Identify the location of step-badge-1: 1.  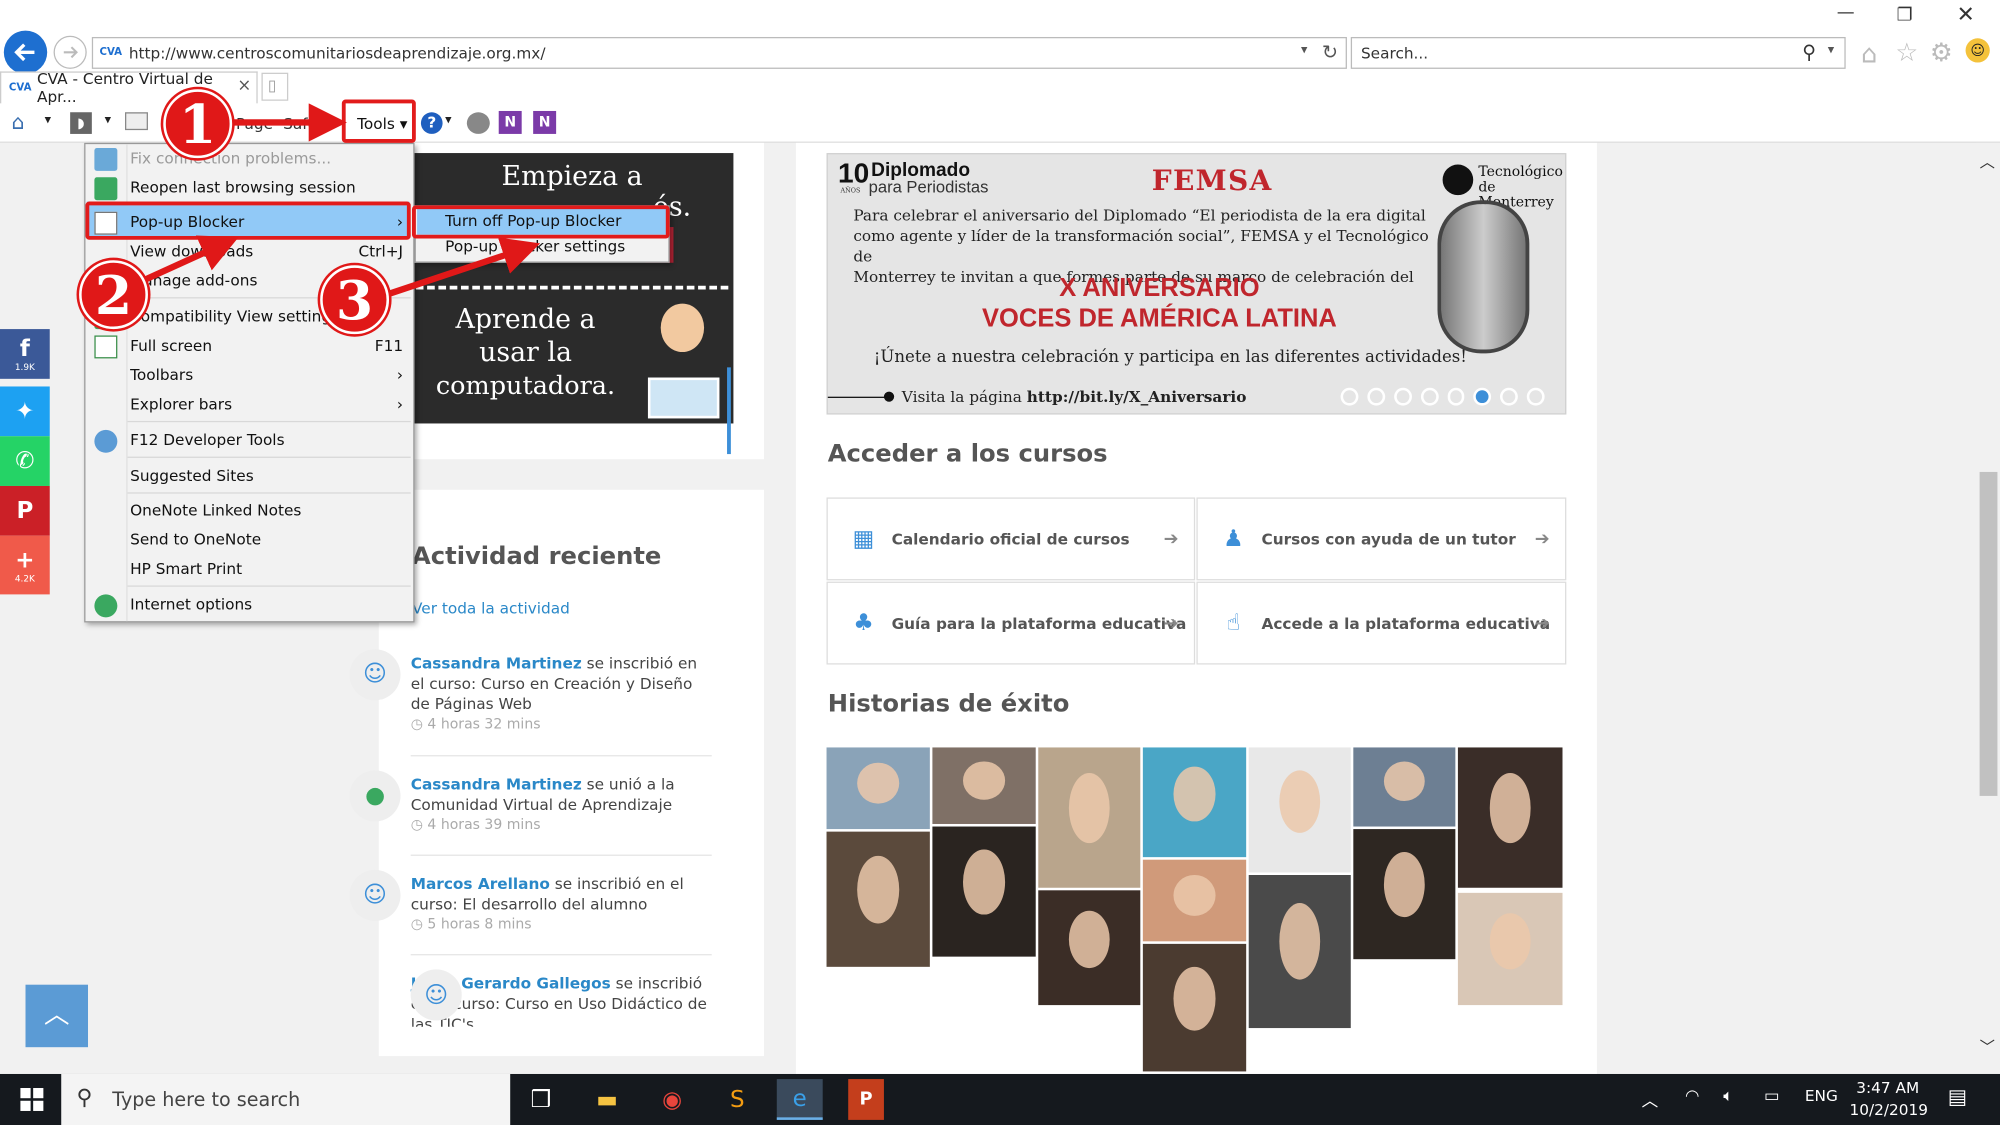
(198, 124).